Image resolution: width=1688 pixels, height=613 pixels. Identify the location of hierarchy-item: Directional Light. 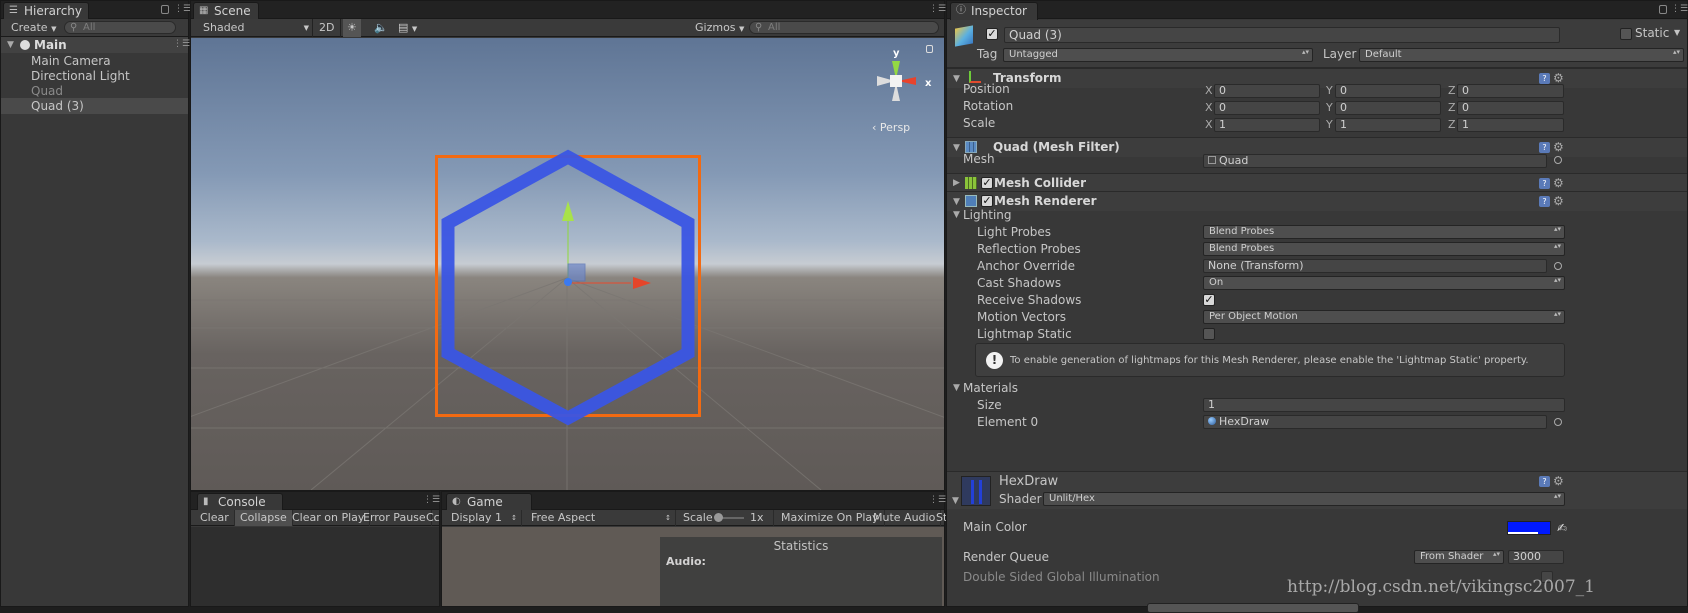
(94, 76).